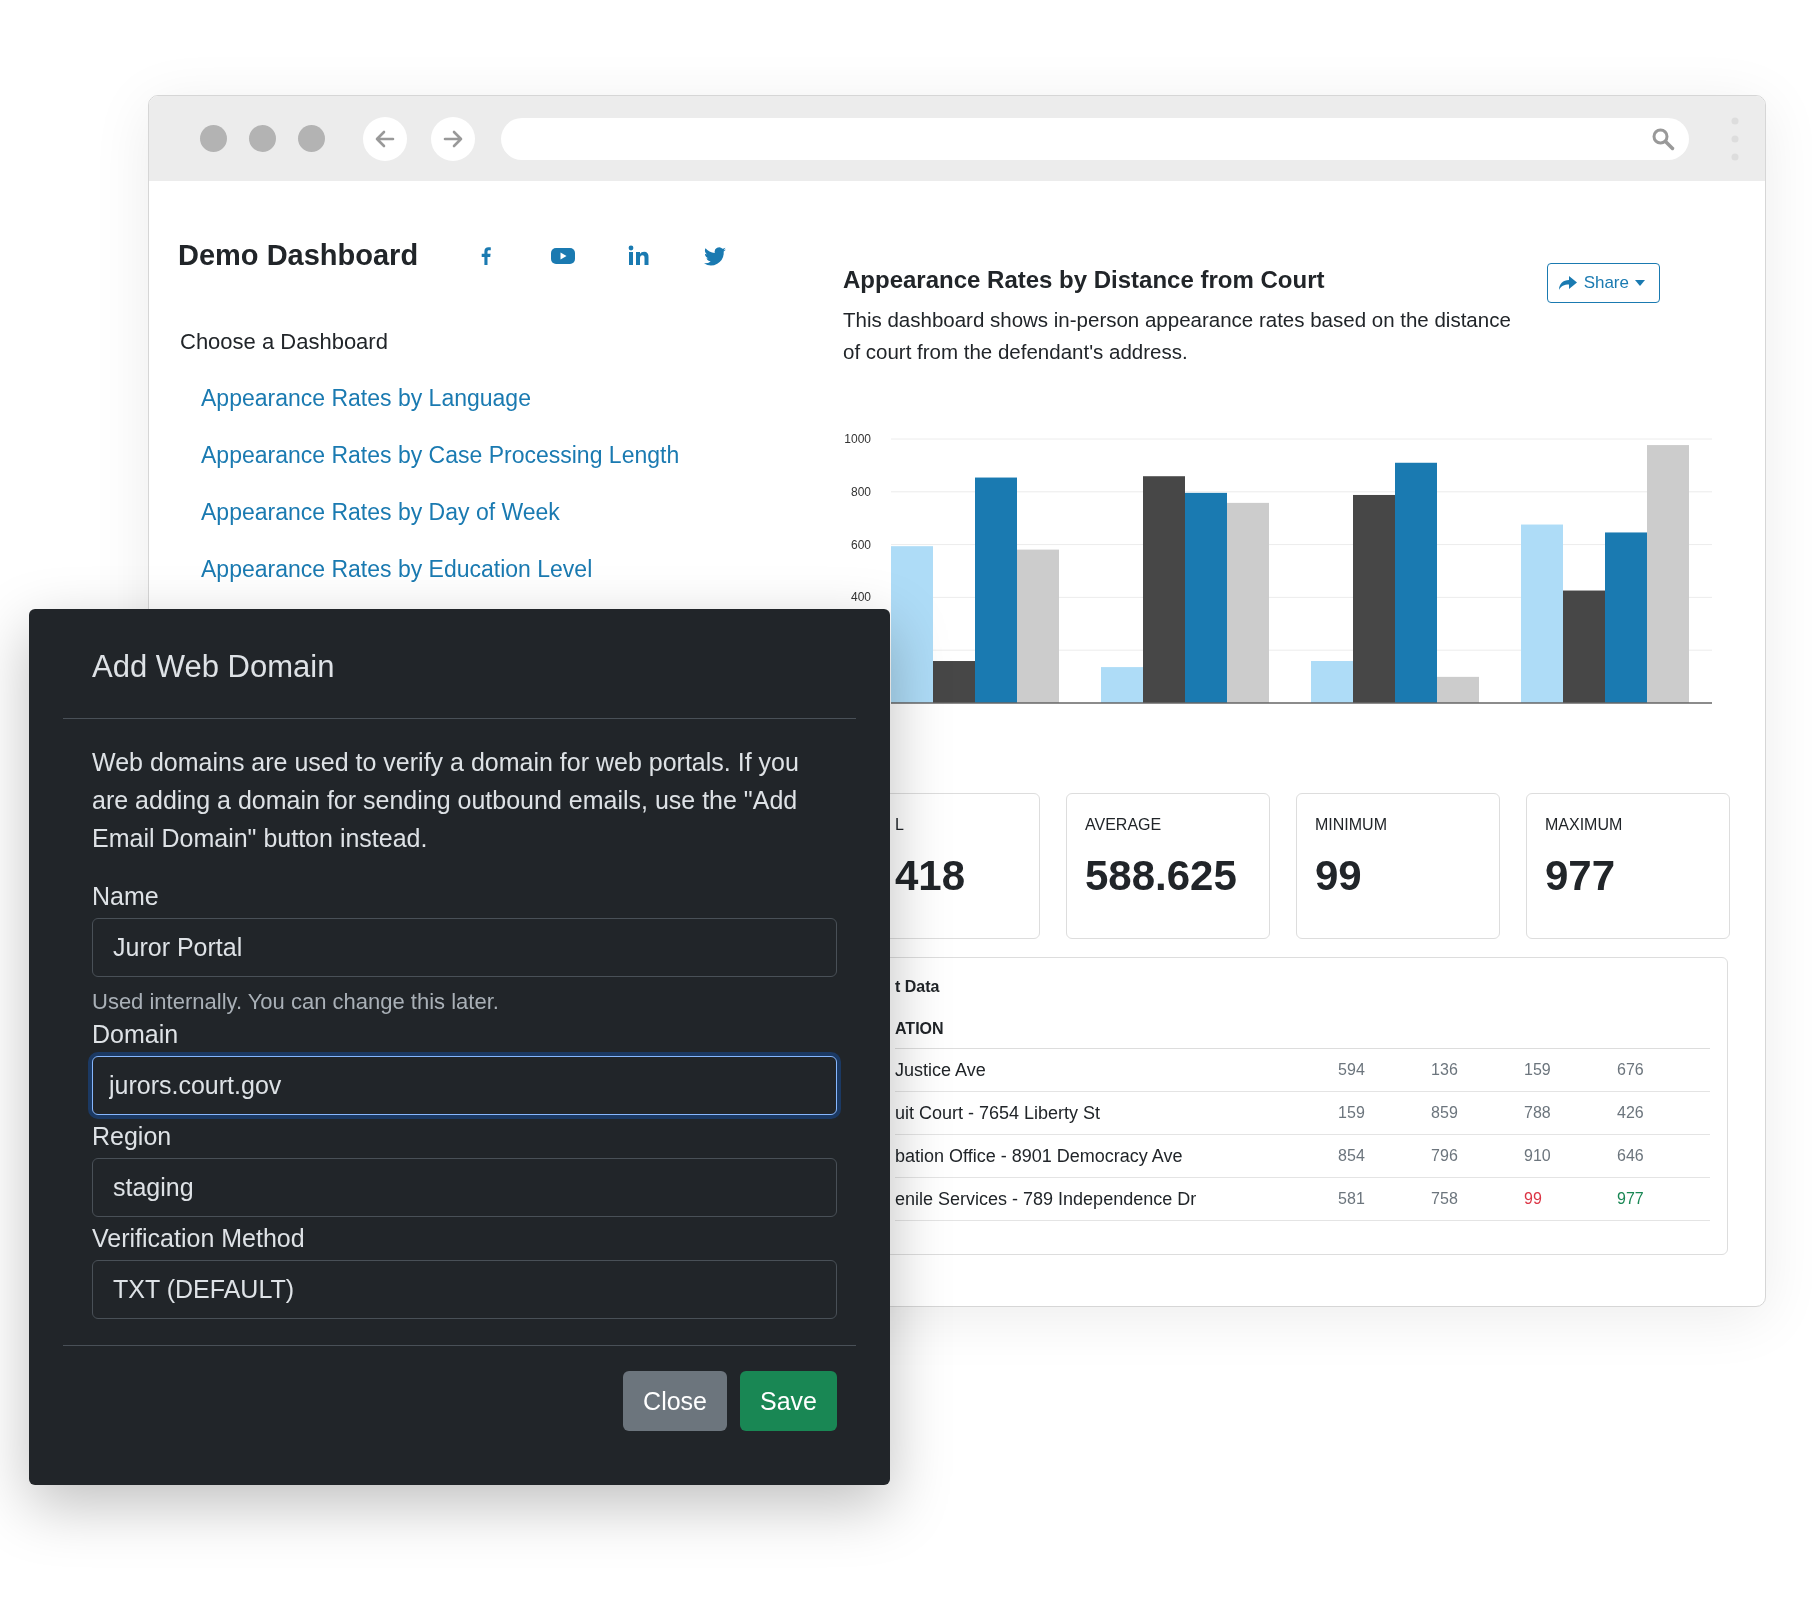  What do you see at coordinates (860, 491) in the screenshot?
I see `axis-label: 800` at bounding box center [860, 491].